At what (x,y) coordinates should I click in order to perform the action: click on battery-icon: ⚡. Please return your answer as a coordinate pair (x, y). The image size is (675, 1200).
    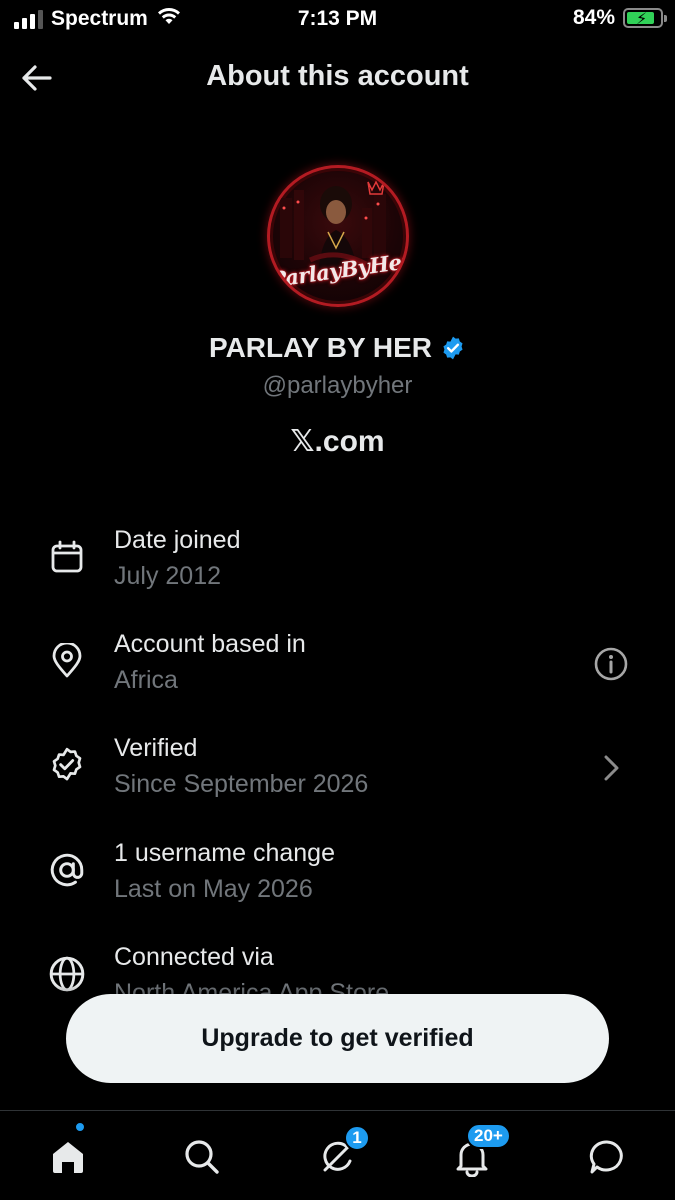
    Looking at the image, I should click on (645, 18).